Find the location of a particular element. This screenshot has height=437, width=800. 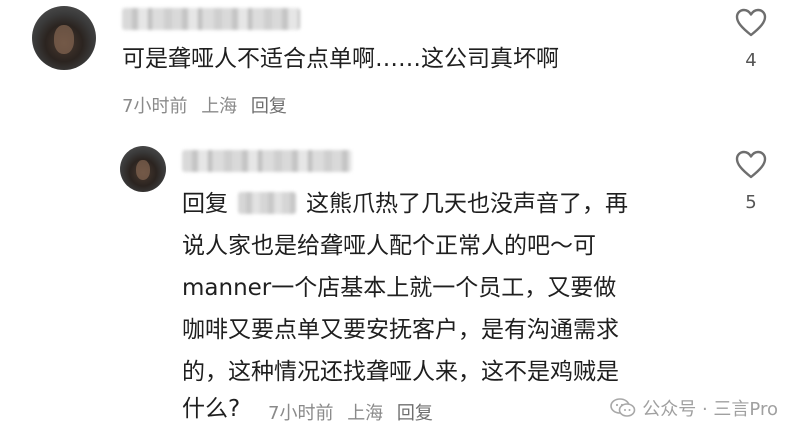

comment-text: 可是聋哑人不适合点单啊……这公司真坏啊 is located at coordinates (340, 59).